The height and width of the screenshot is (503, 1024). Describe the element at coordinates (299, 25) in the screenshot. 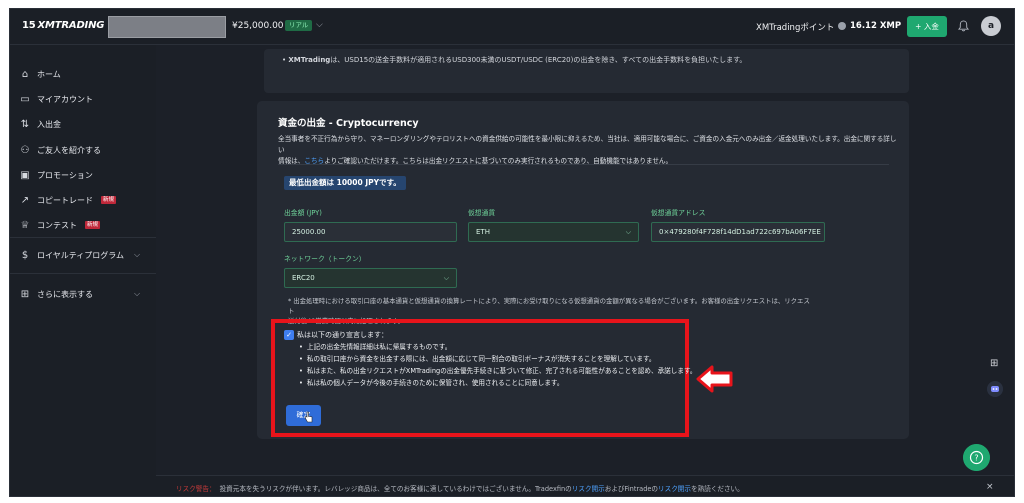

I see `account-type-badge: リアル` at that location.